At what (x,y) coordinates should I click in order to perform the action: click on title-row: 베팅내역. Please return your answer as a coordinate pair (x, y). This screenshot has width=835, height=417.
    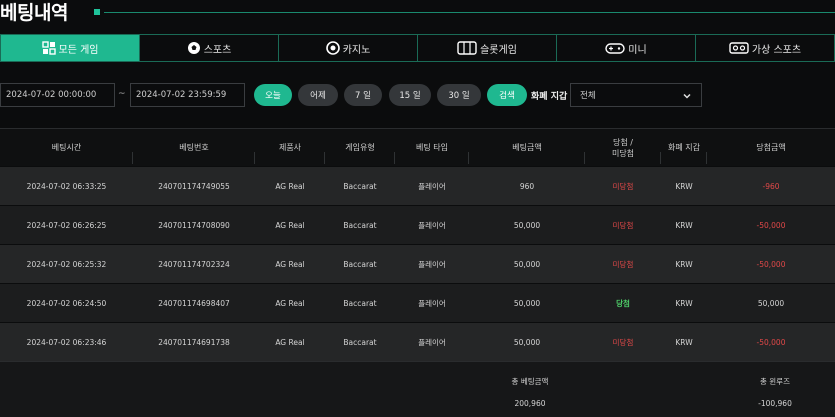
    Looking at the image, I should click on (417, 15).